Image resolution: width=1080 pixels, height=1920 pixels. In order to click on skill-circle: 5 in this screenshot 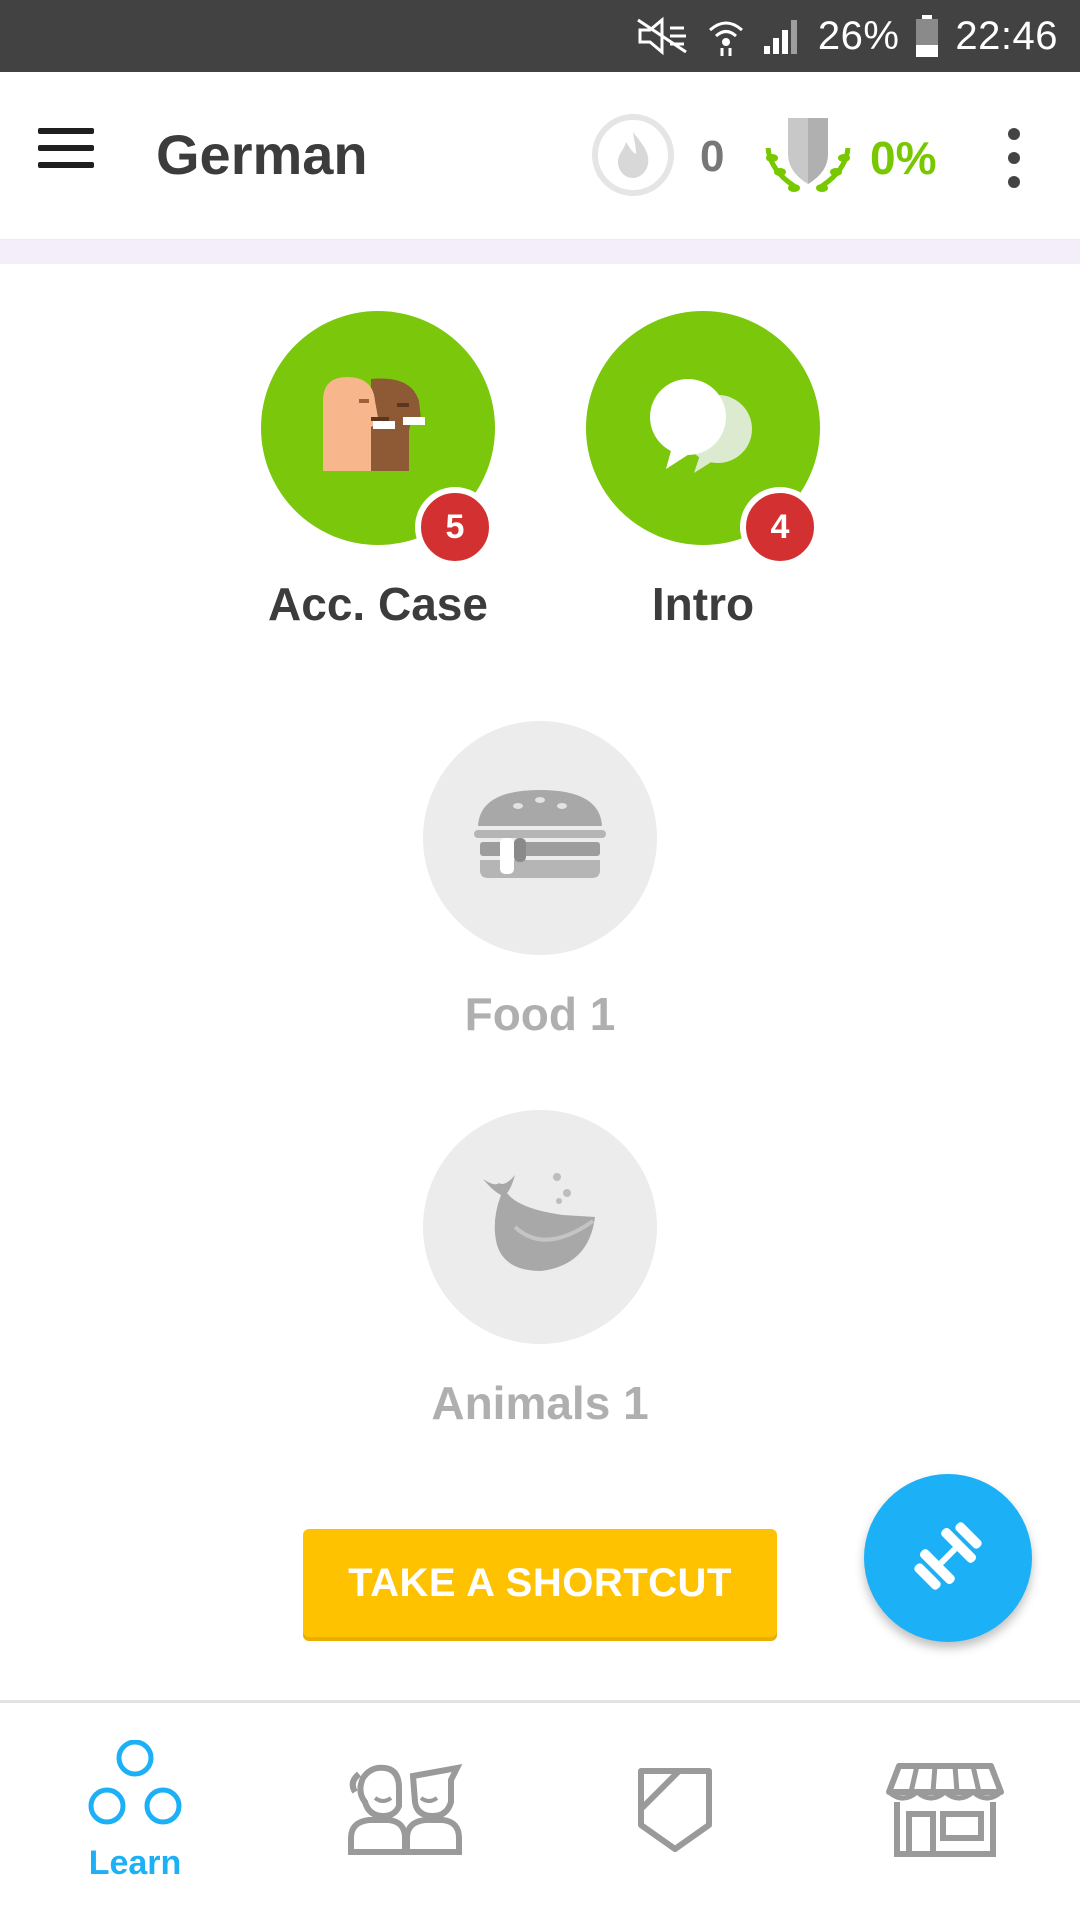, I will do `click(378, 439)`.